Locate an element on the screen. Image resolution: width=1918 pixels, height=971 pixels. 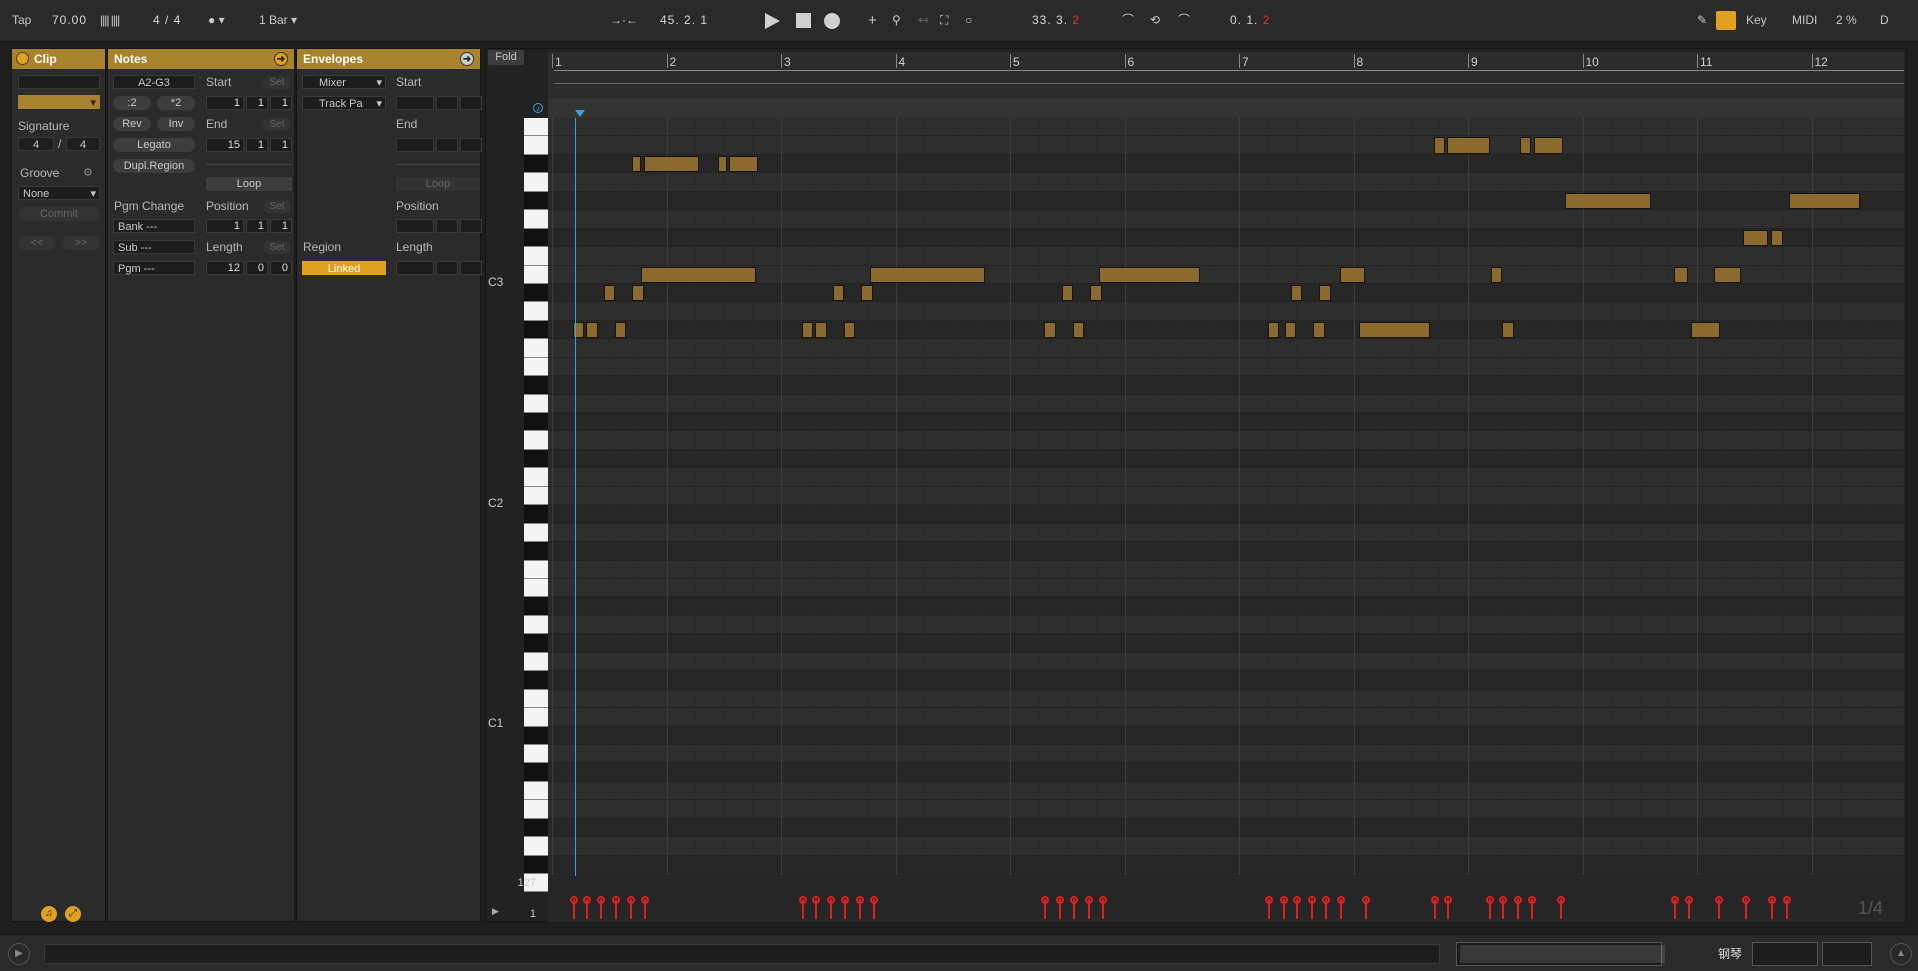
note-range-field: A2-G3 is located at coordinates (154, 82).